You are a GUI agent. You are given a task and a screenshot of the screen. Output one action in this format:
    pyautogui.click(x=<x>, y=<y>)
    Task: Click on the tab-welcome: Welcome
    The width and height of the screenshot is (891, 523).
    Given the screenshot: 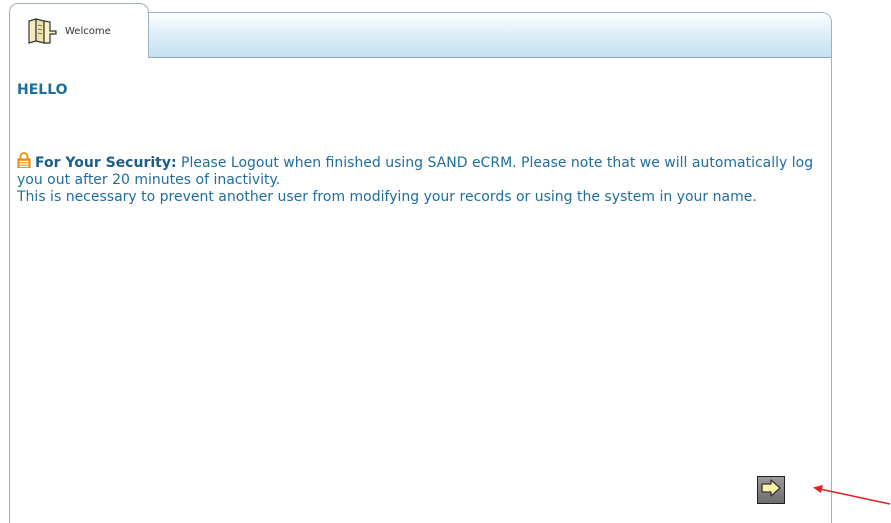 What is the action you would take?
    pyautogui.click(x=79, y=30)
    